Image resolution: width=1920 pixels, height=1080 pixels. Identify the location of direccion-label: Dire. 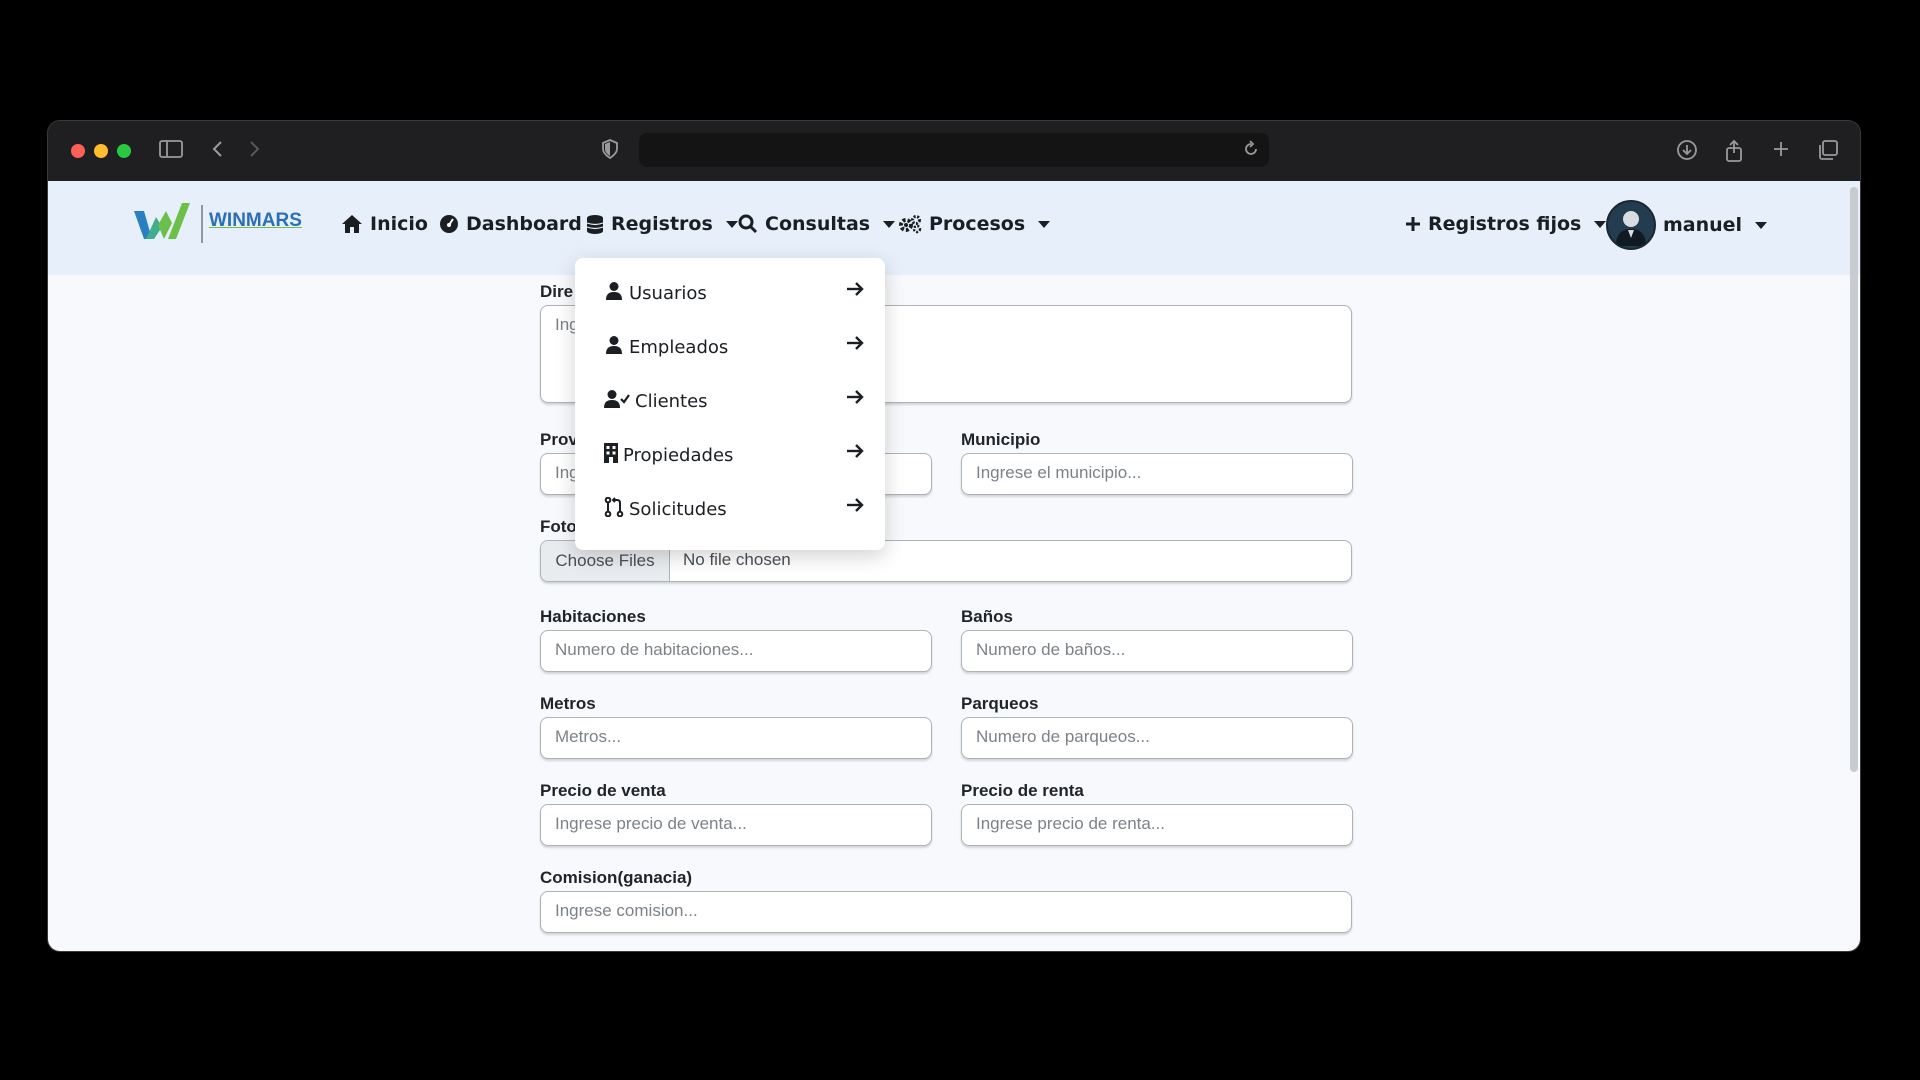
(557, 291).